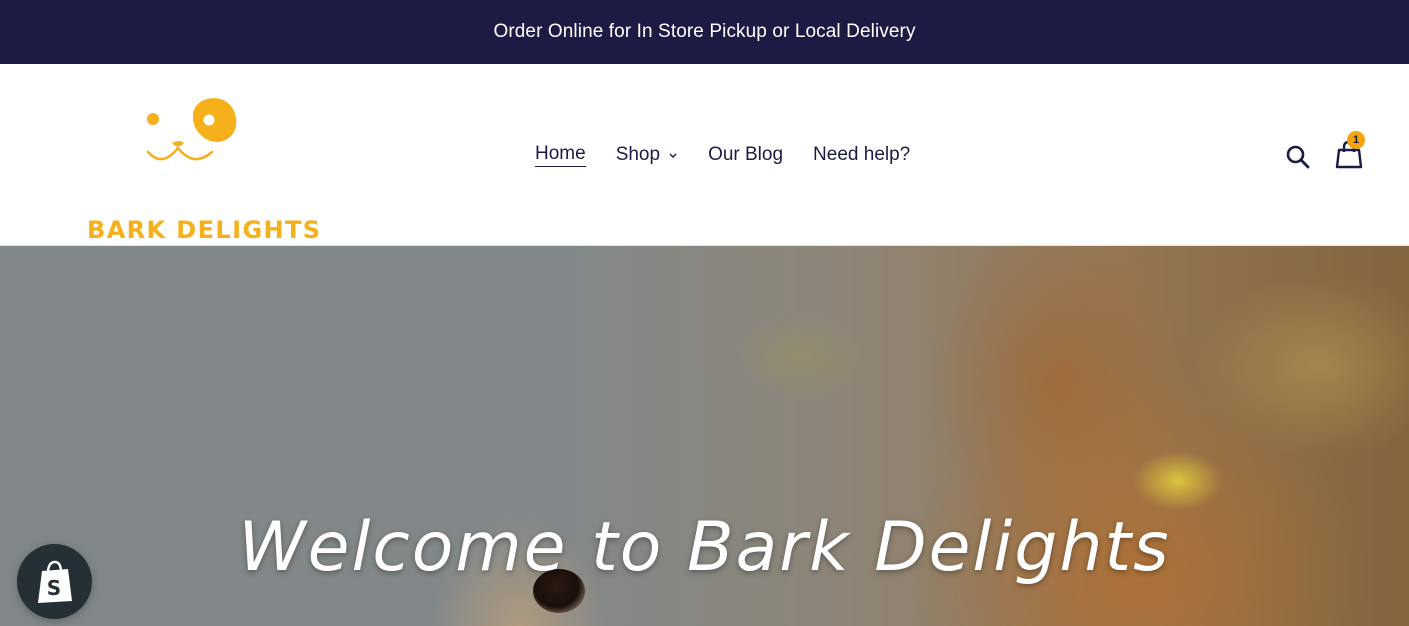 The width and height of the screenshot is (1409, 626). I want to click on dog-face-icon, so click(191, 129).